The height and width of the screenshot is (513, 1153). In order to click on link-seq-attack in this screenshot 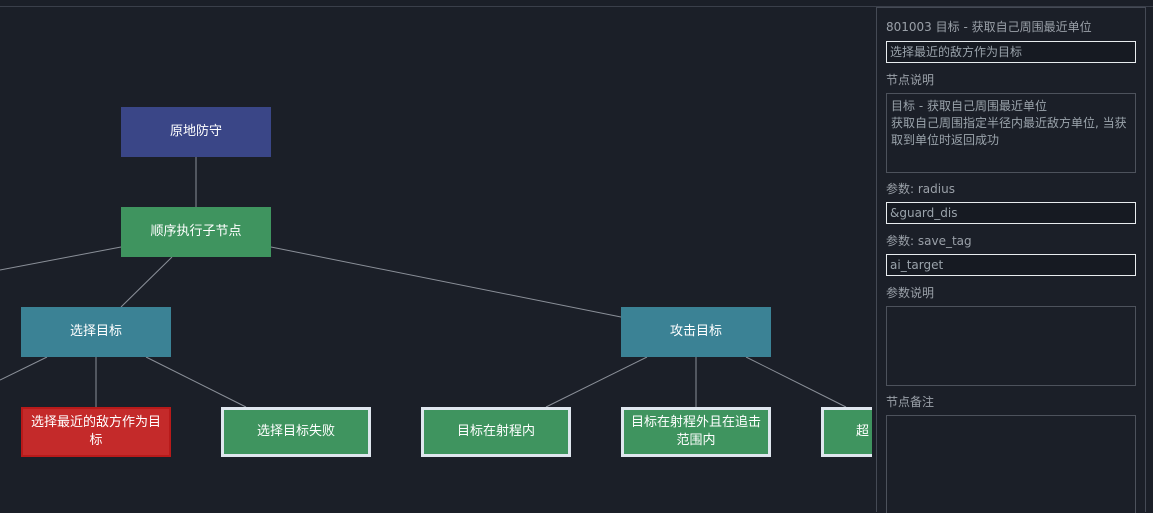, I will do `click(446, 282)`.